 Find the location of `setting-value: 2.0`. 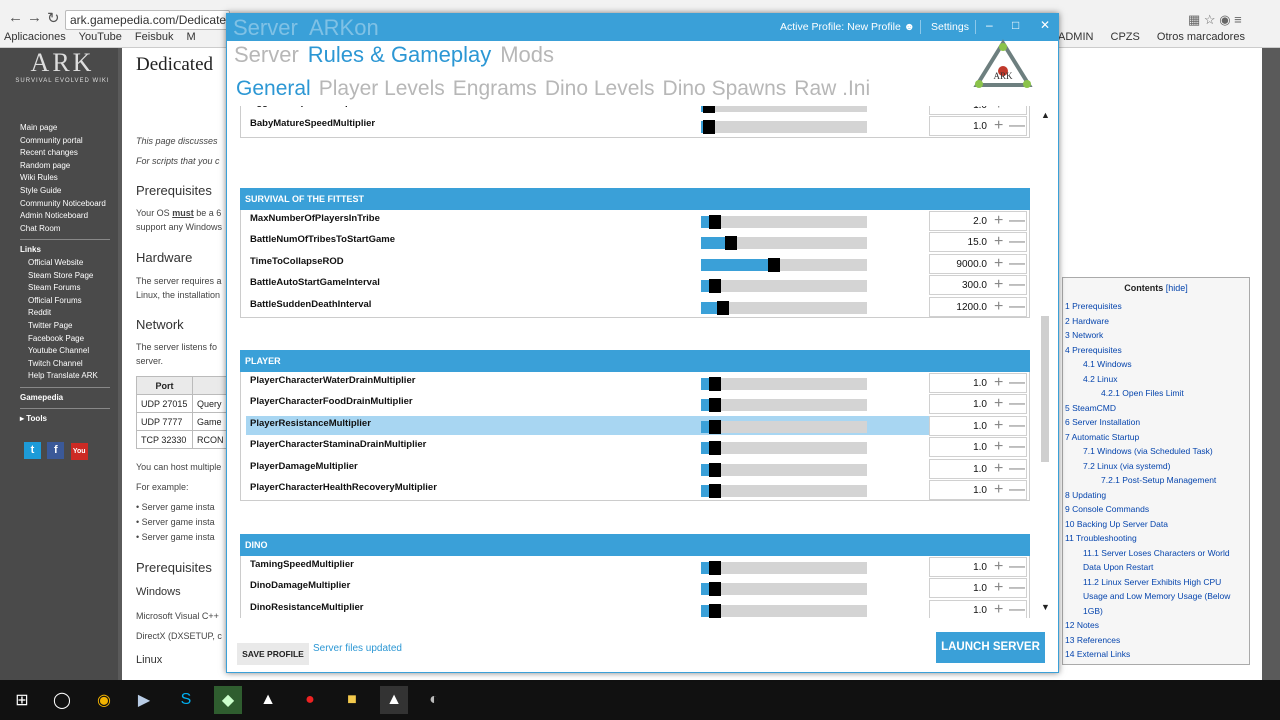

setting-value: 2.0 is located at coordinates (958, 221).